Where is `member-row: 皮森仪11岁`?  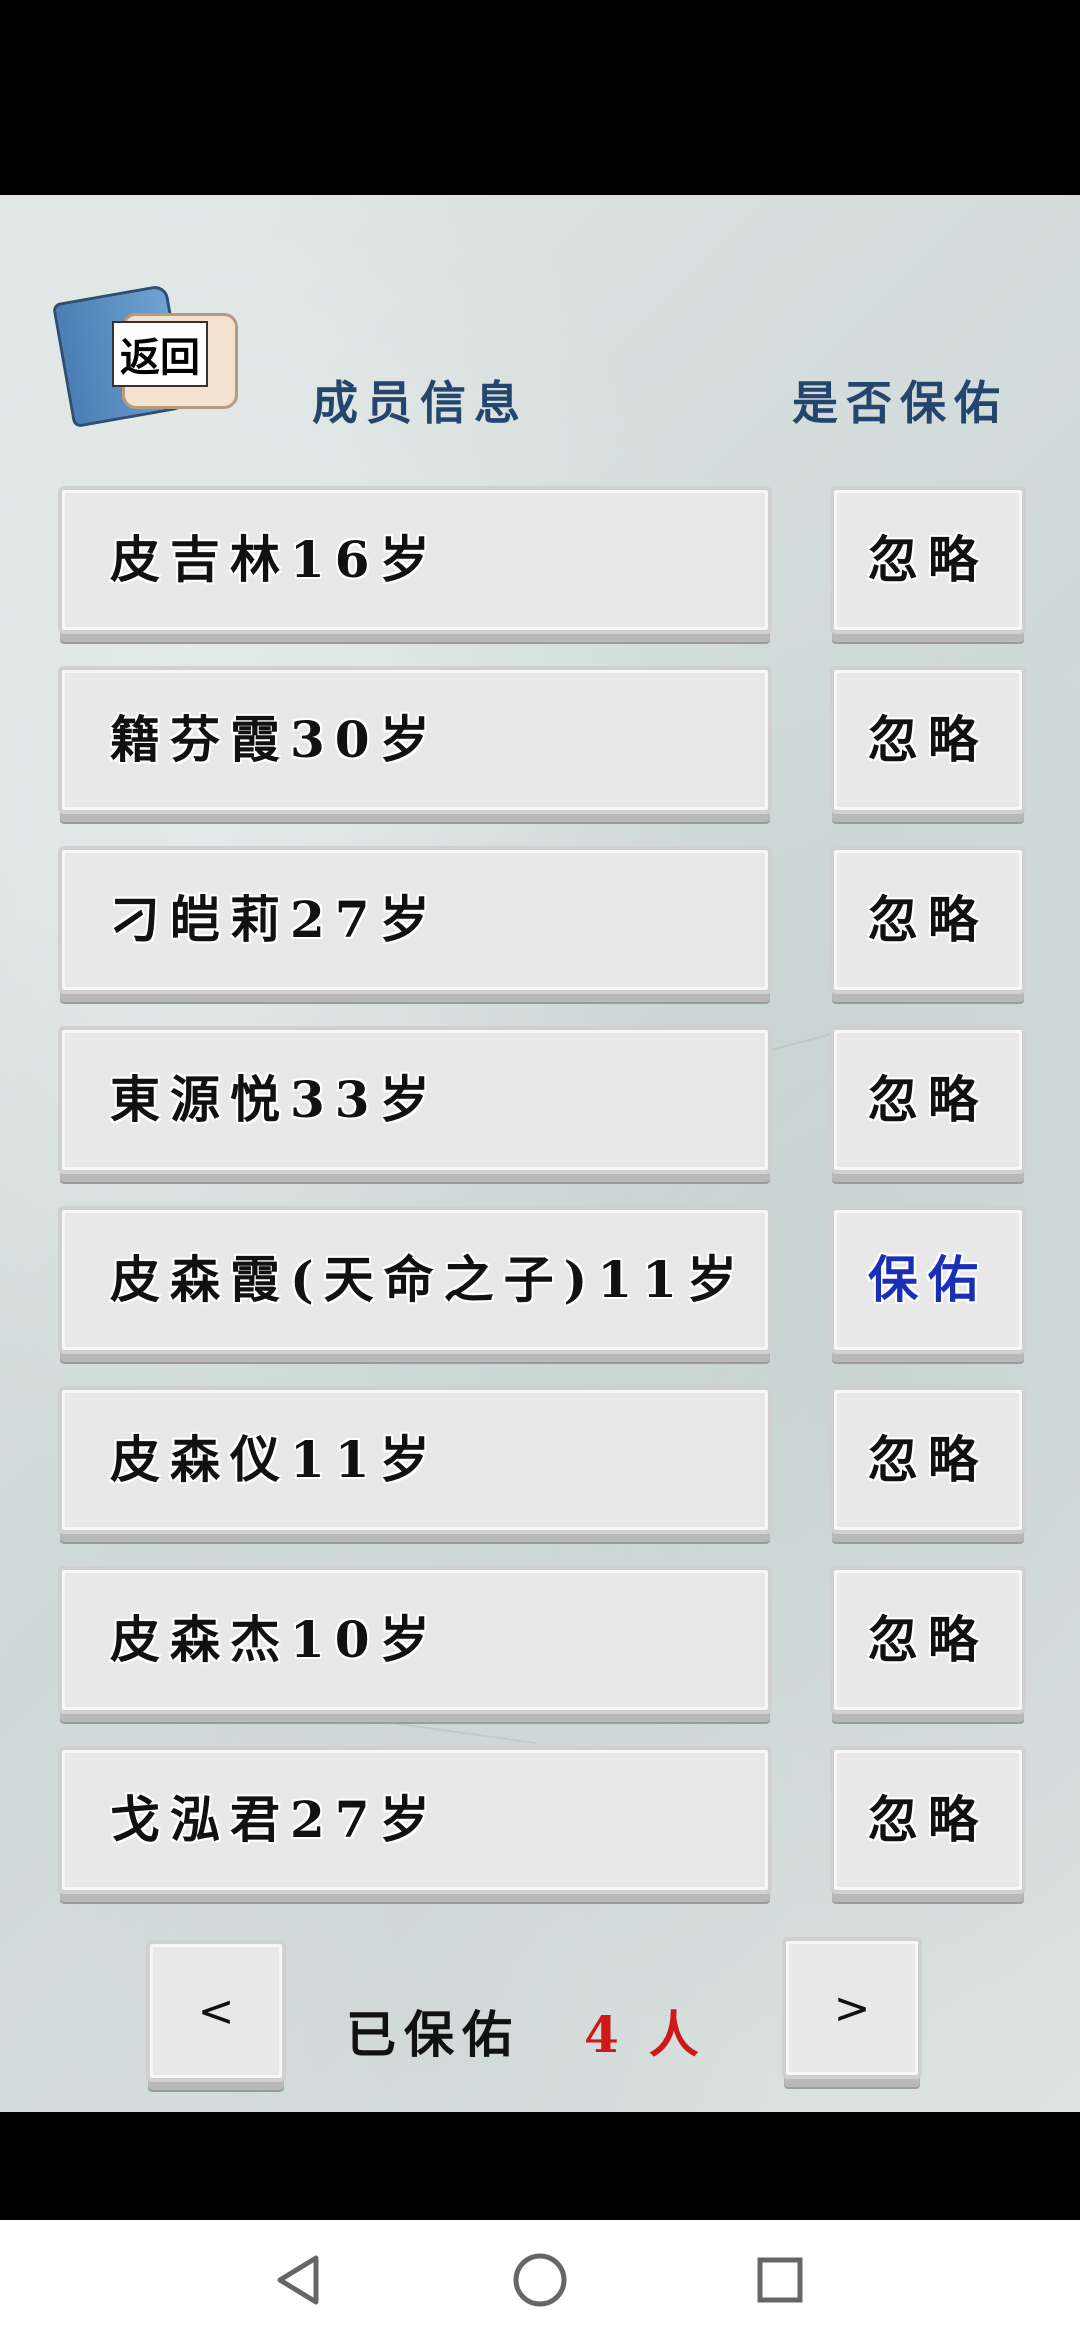
member-row: 皮森仪11岁 is located at coordinates (415, 1460).